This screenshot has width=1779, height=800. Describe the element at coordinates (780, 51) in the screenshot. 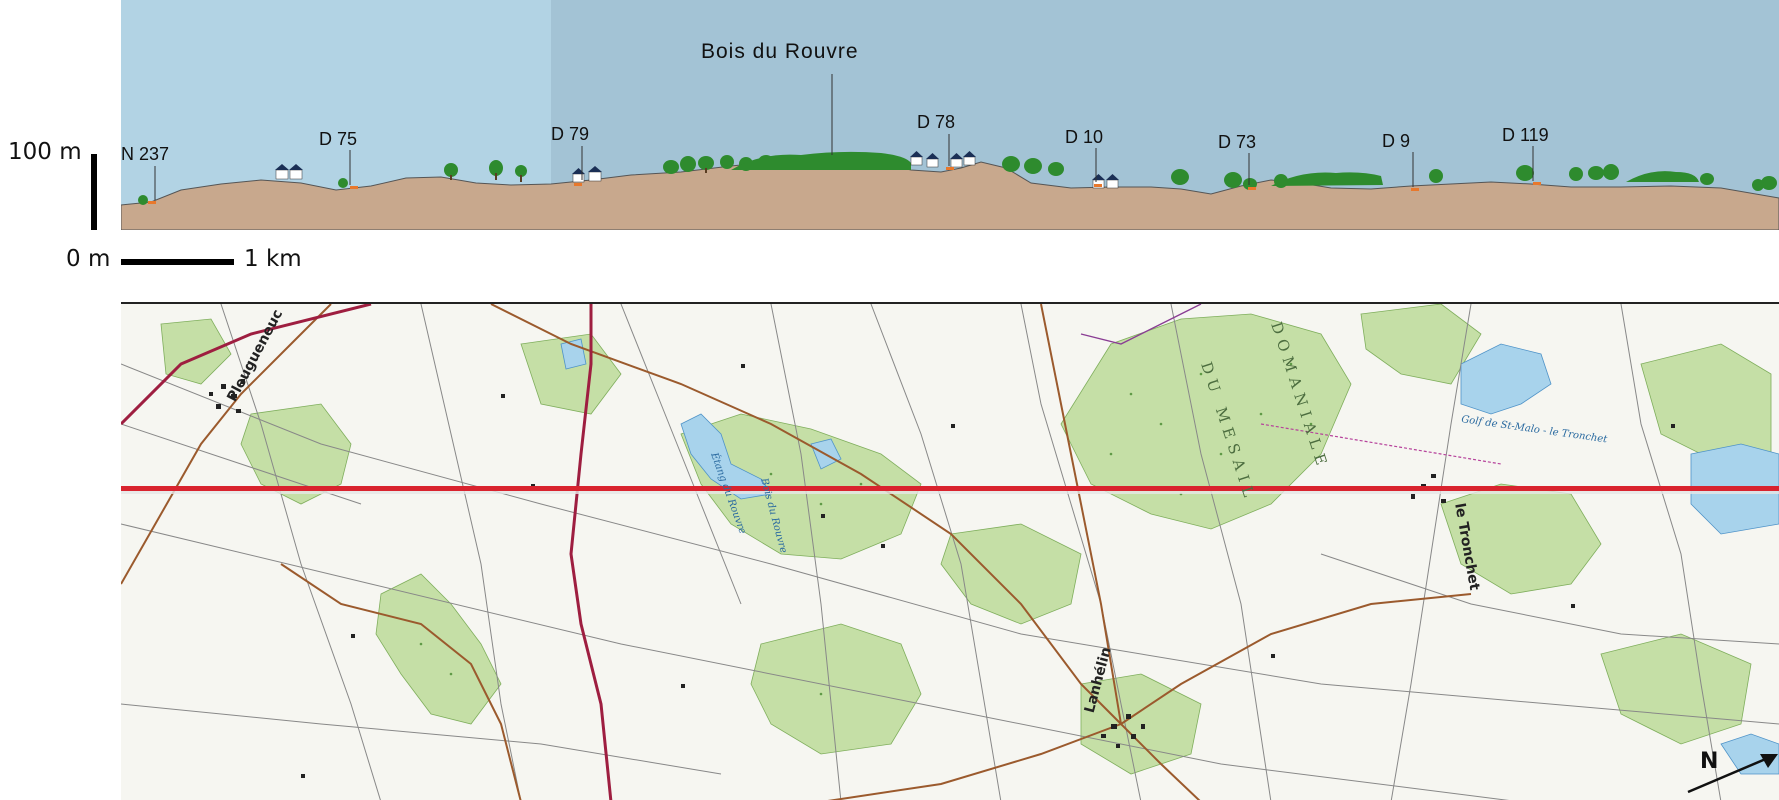

I see `summit-label: Bois du Rouvre` at that location.